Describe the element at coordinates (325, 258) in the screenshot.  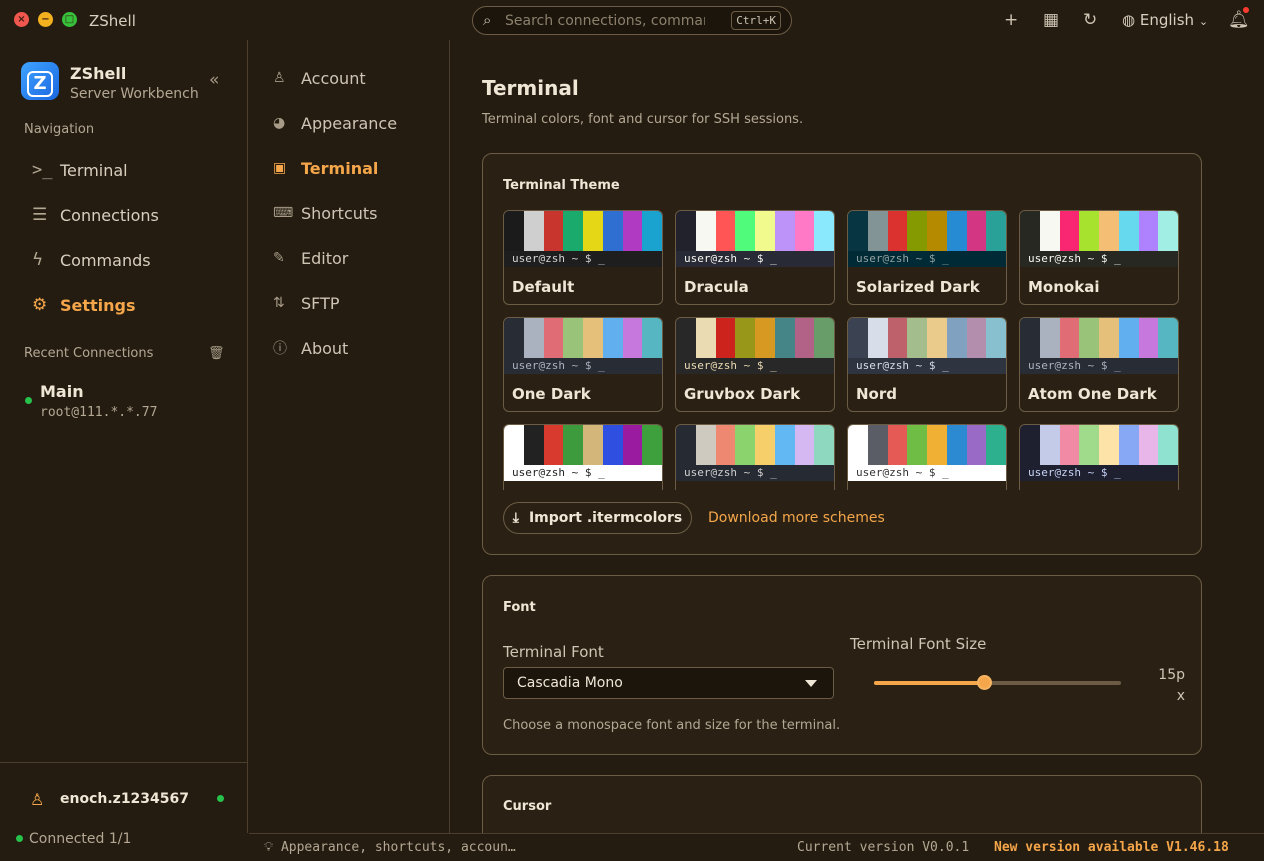
I see `settings-tab-label: Editor` at that location.